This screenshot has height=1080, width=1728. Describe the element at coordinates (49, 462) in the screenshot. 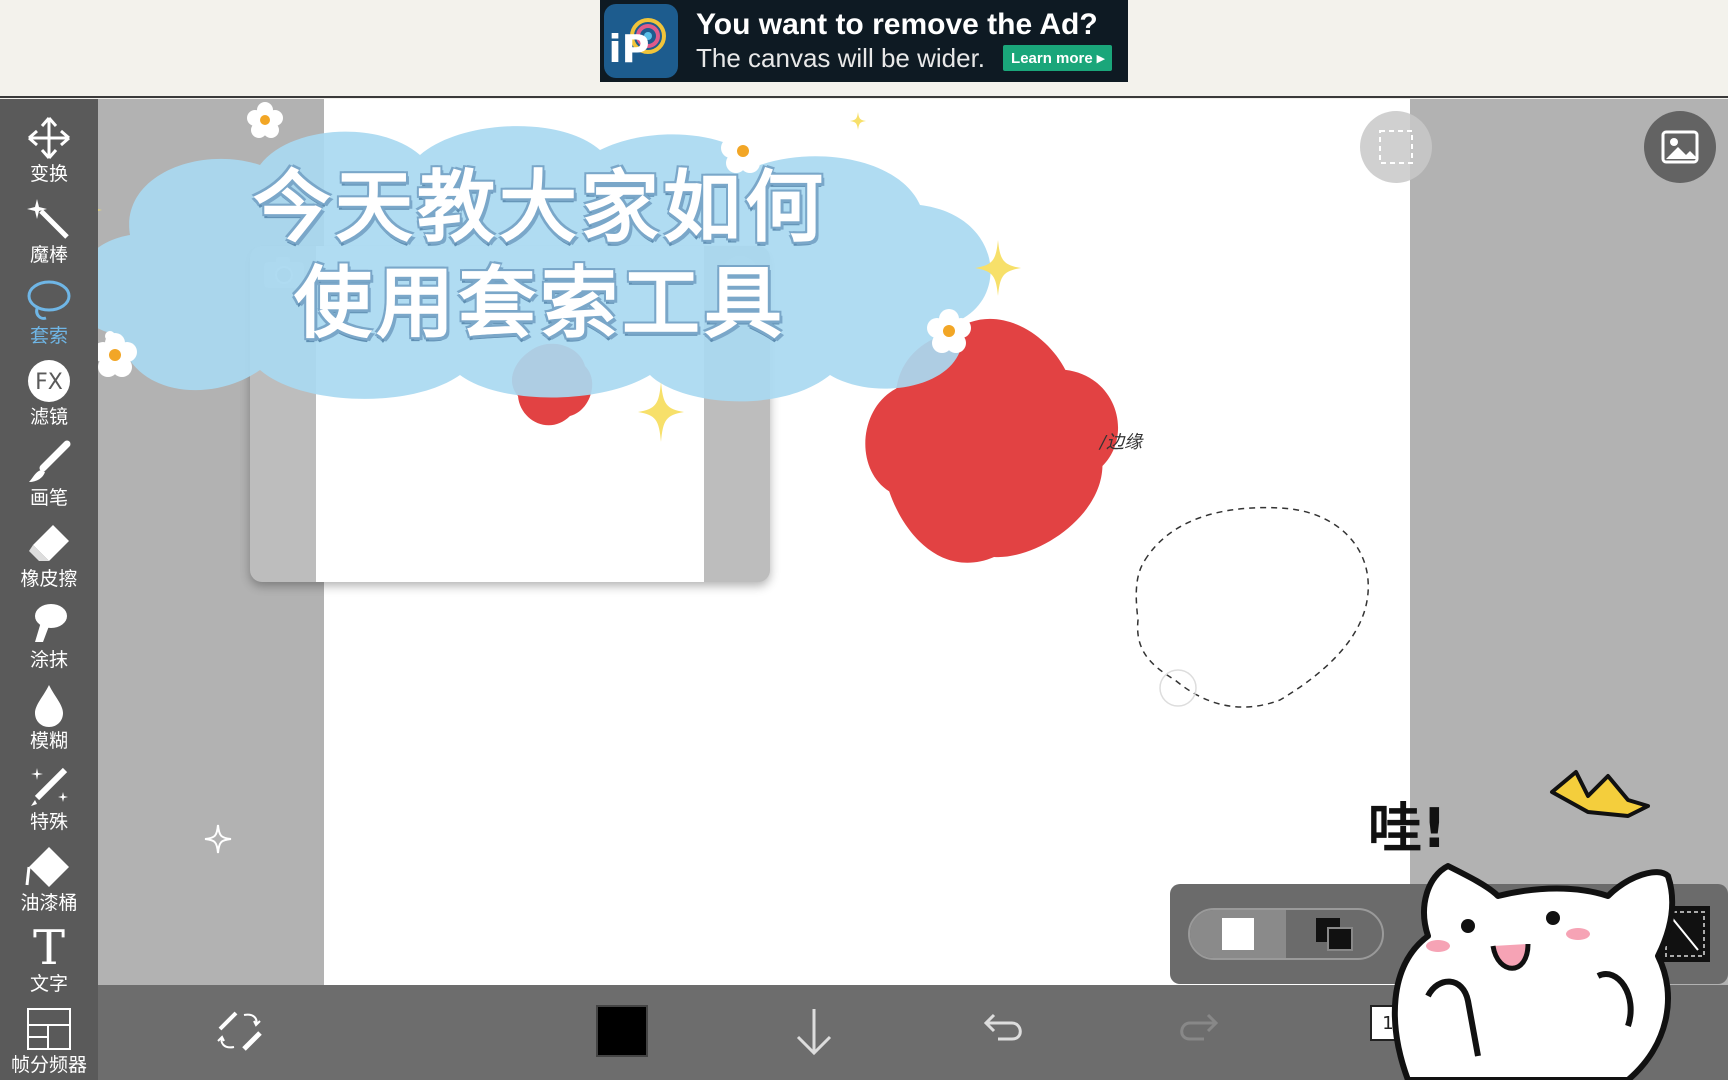

I see `brush-icon` at that location.